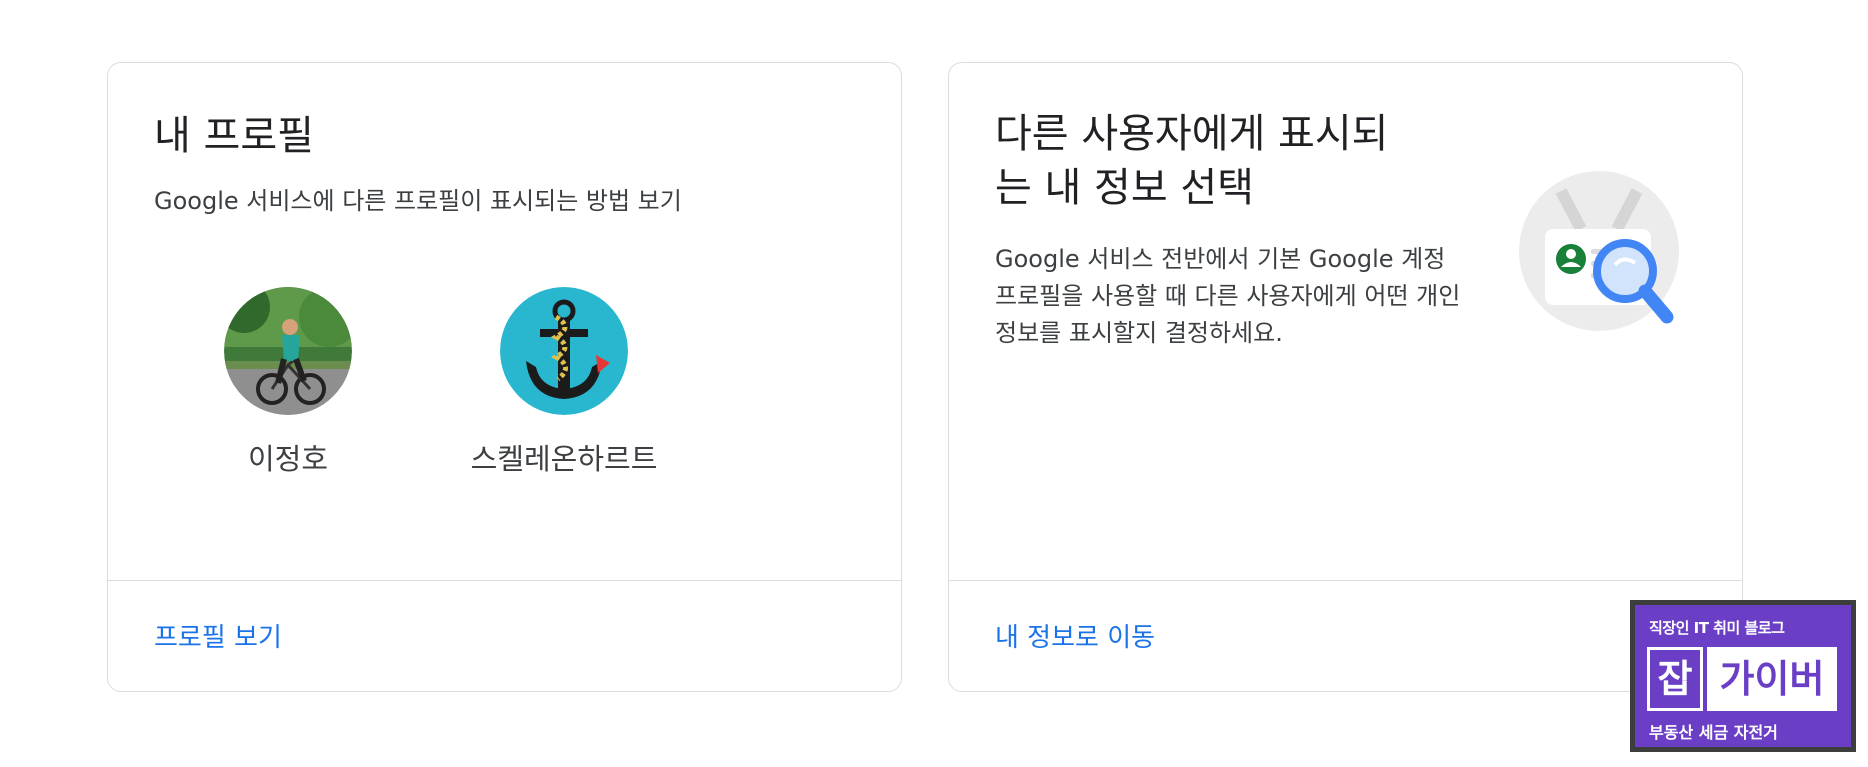  I want to click on profile-card-subtitle: Google 서비스에 다른 프로필이 표시되는 방법 보기, so click(418, 201).